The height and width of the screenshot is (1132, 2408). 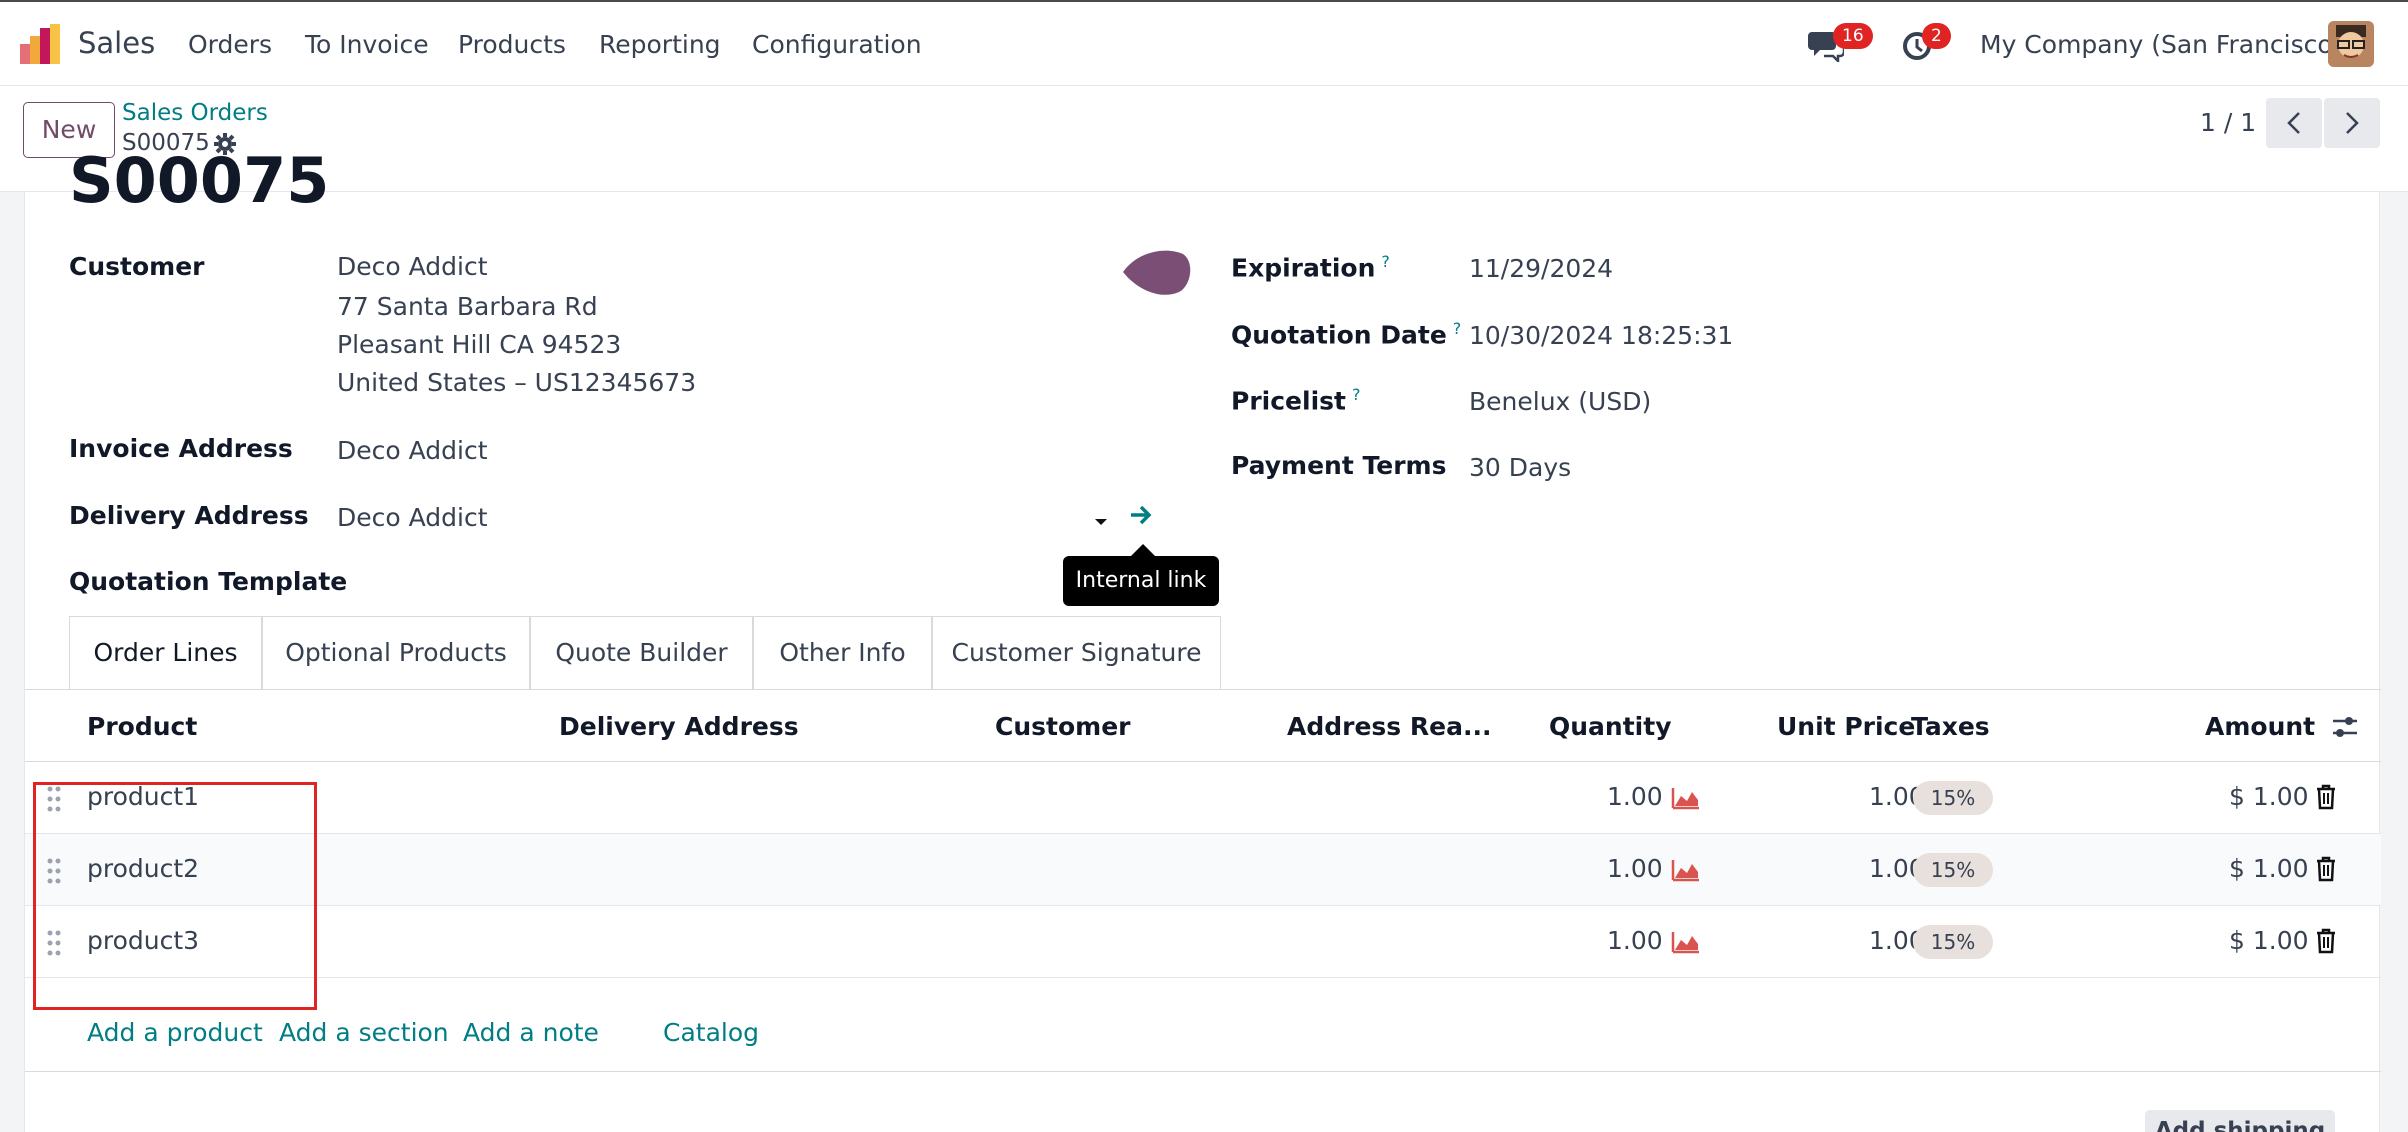 I want to click on expiration-field: 11/29/2024, so click(x=1541, y=268).